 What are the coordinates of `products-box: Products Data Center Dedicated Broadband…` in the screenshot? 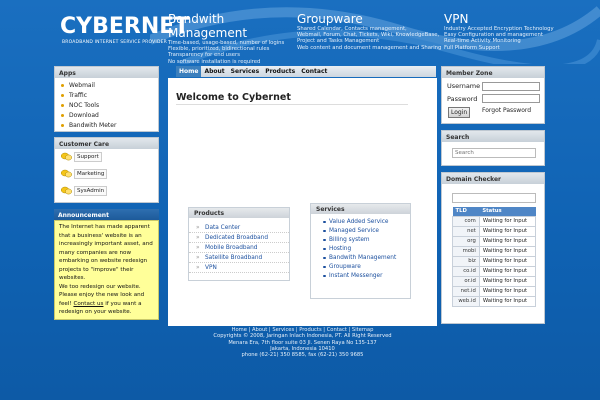 It's located at (239, 244).